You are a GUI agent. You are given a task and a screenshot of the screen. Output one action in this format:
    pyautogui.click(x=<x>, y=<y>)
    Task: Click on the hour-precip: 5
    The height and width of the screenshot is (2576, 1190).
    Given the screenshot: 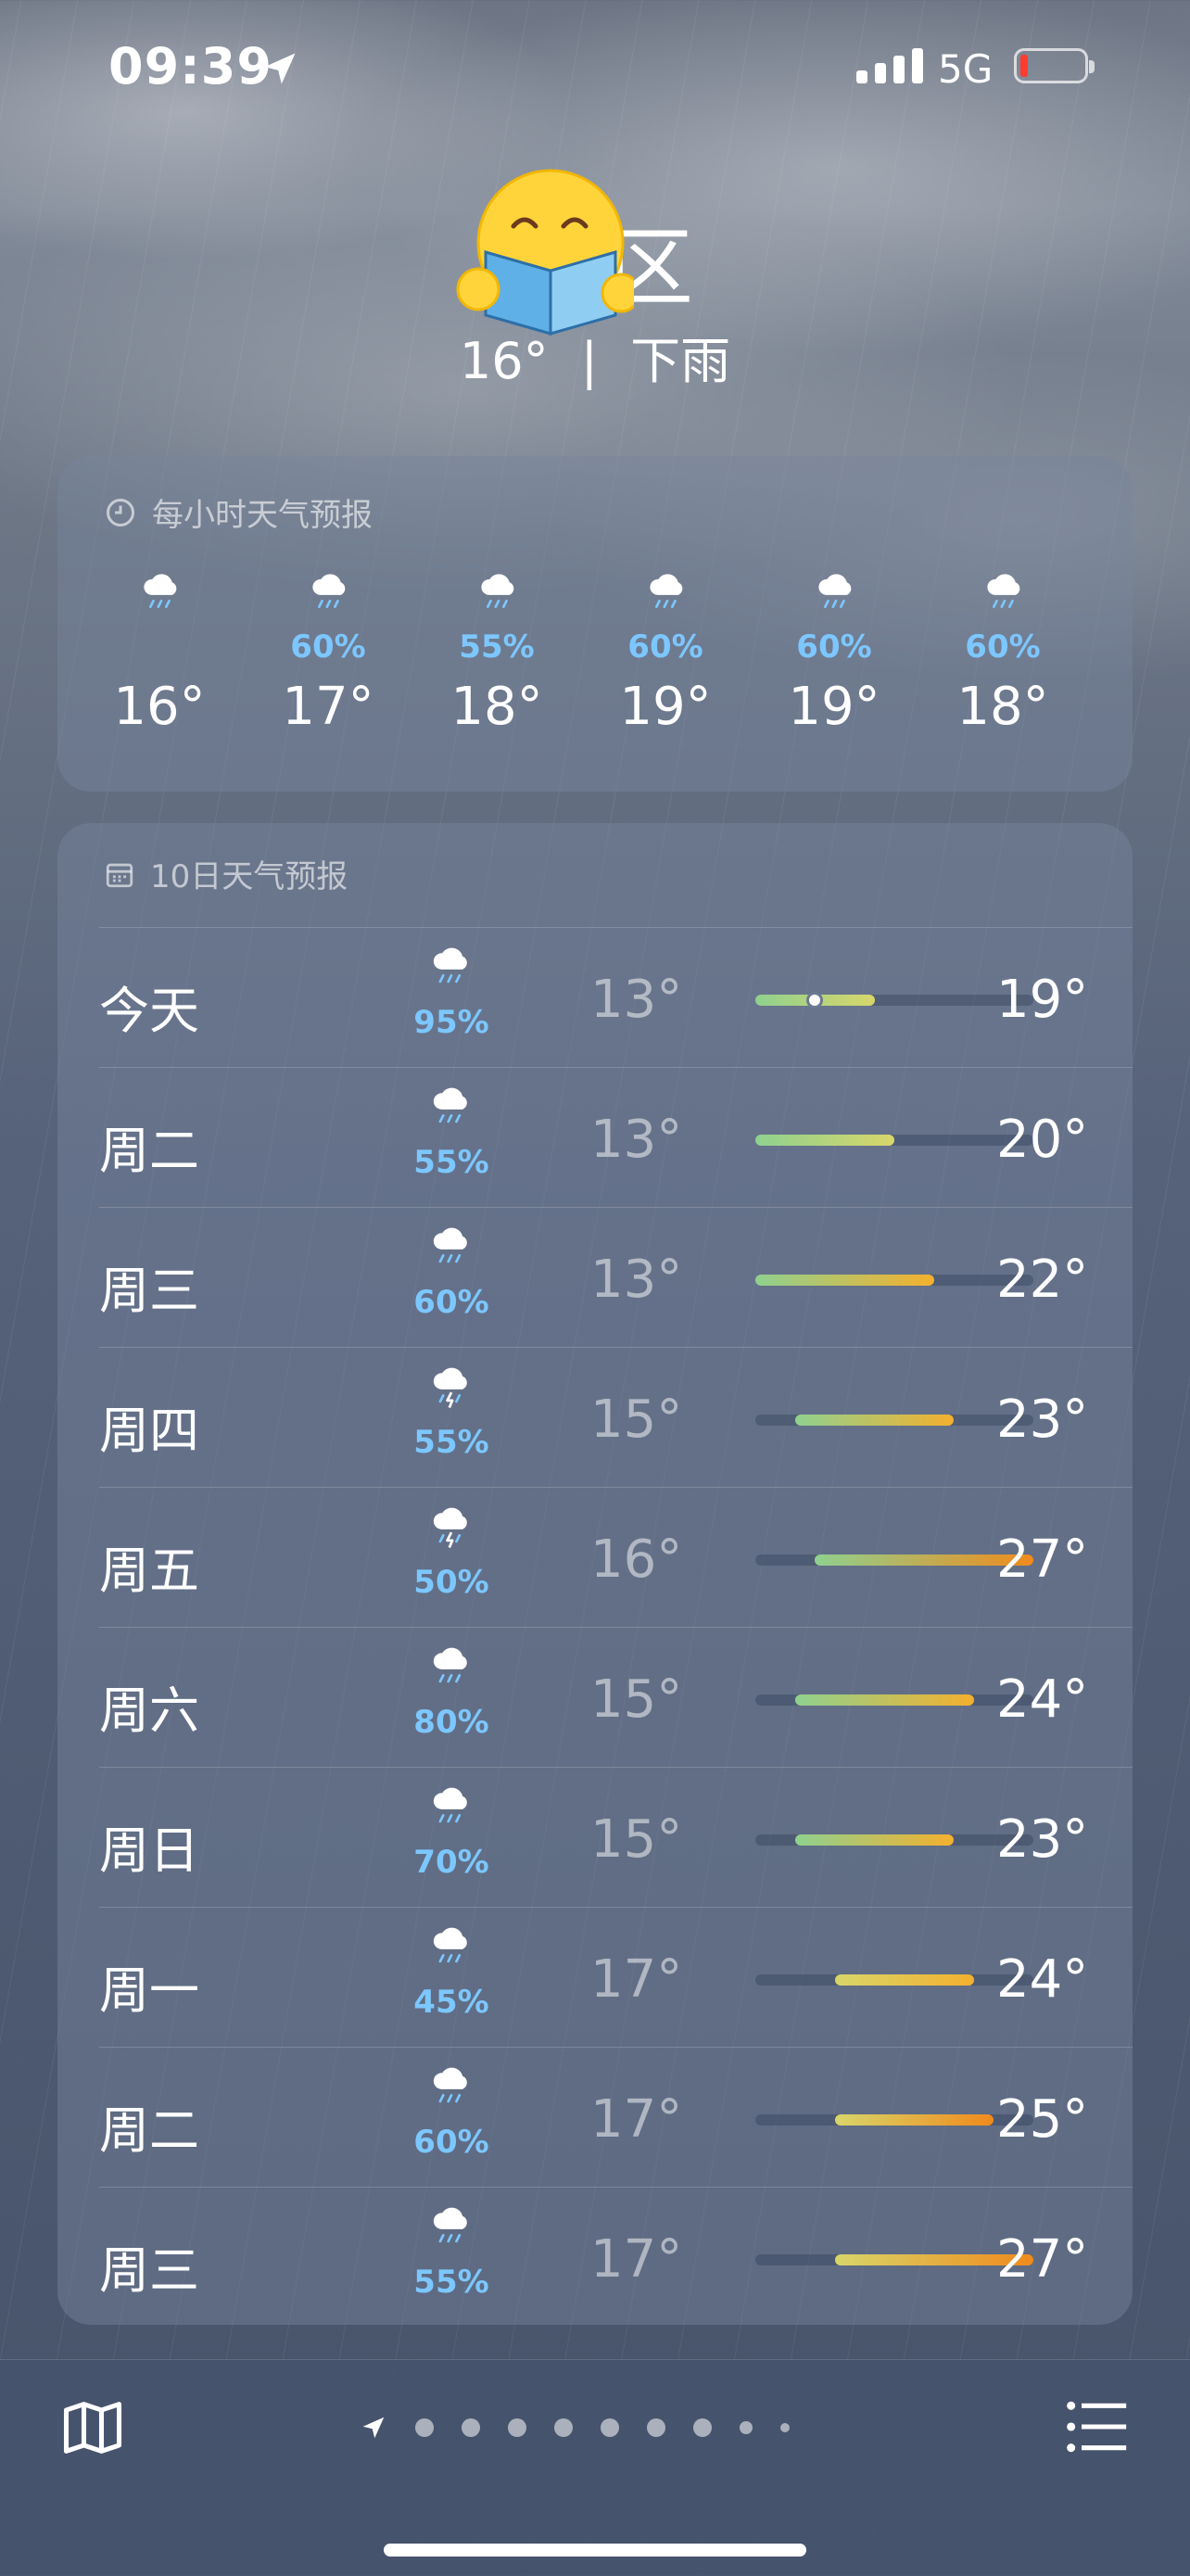 What is the action you would take?
    pyautogui.click(x=1110, y=647)
    